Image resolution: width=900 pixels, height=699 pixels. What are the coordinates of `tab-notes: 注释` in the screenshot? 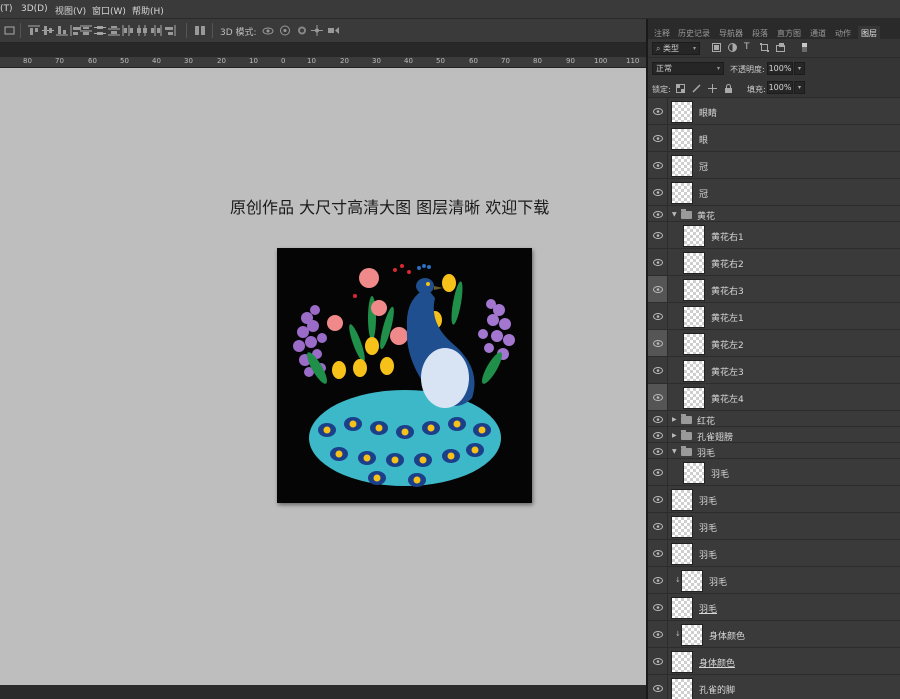 It's located at (662, 33).